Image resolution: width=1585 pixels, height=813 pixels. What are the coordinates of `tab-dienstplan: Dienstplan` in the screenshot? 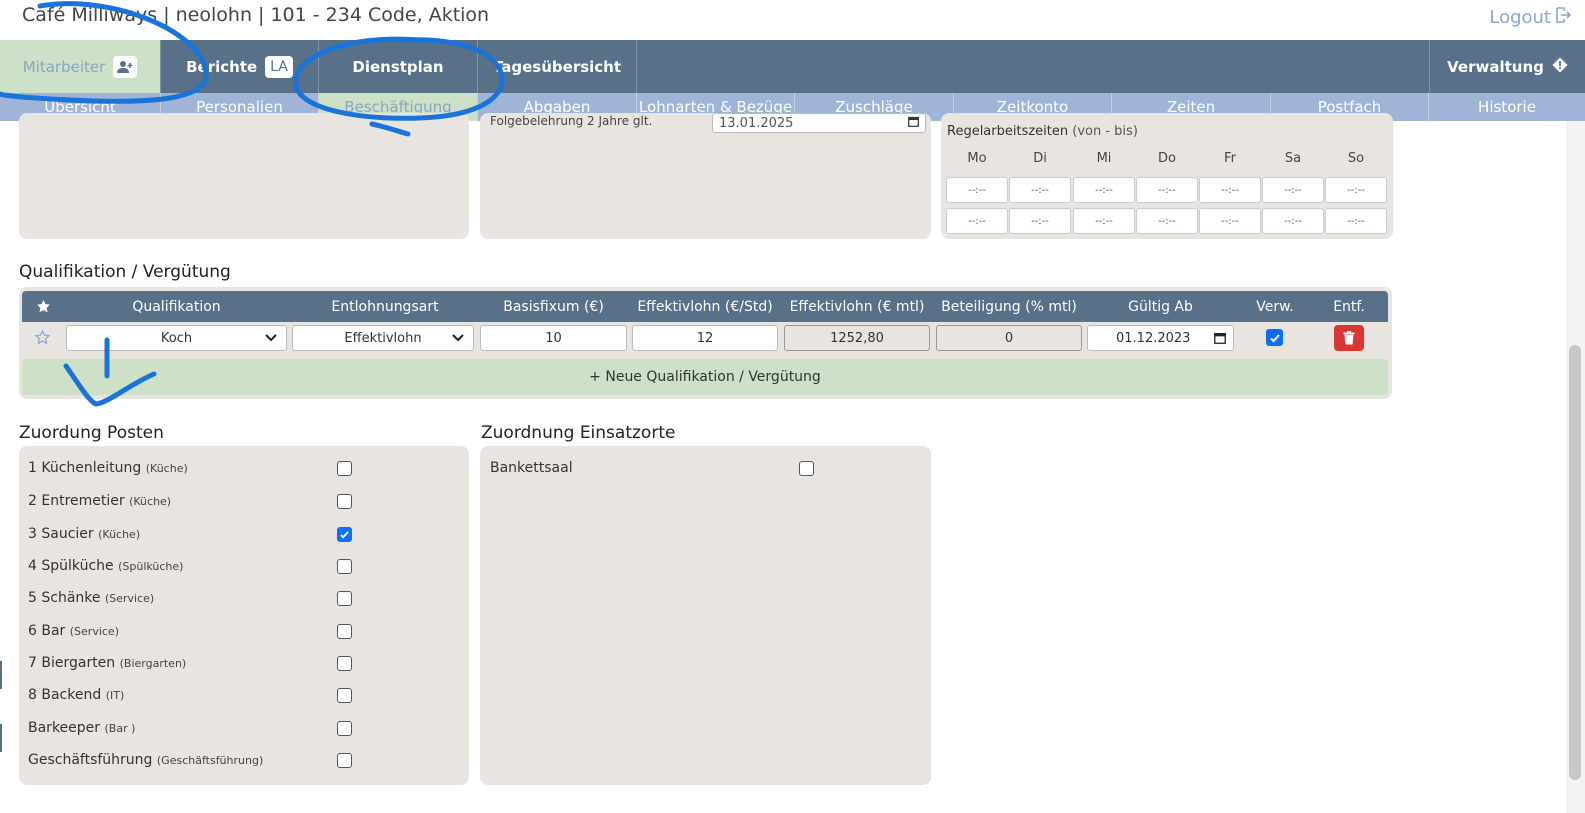 It's located at (398, 66).